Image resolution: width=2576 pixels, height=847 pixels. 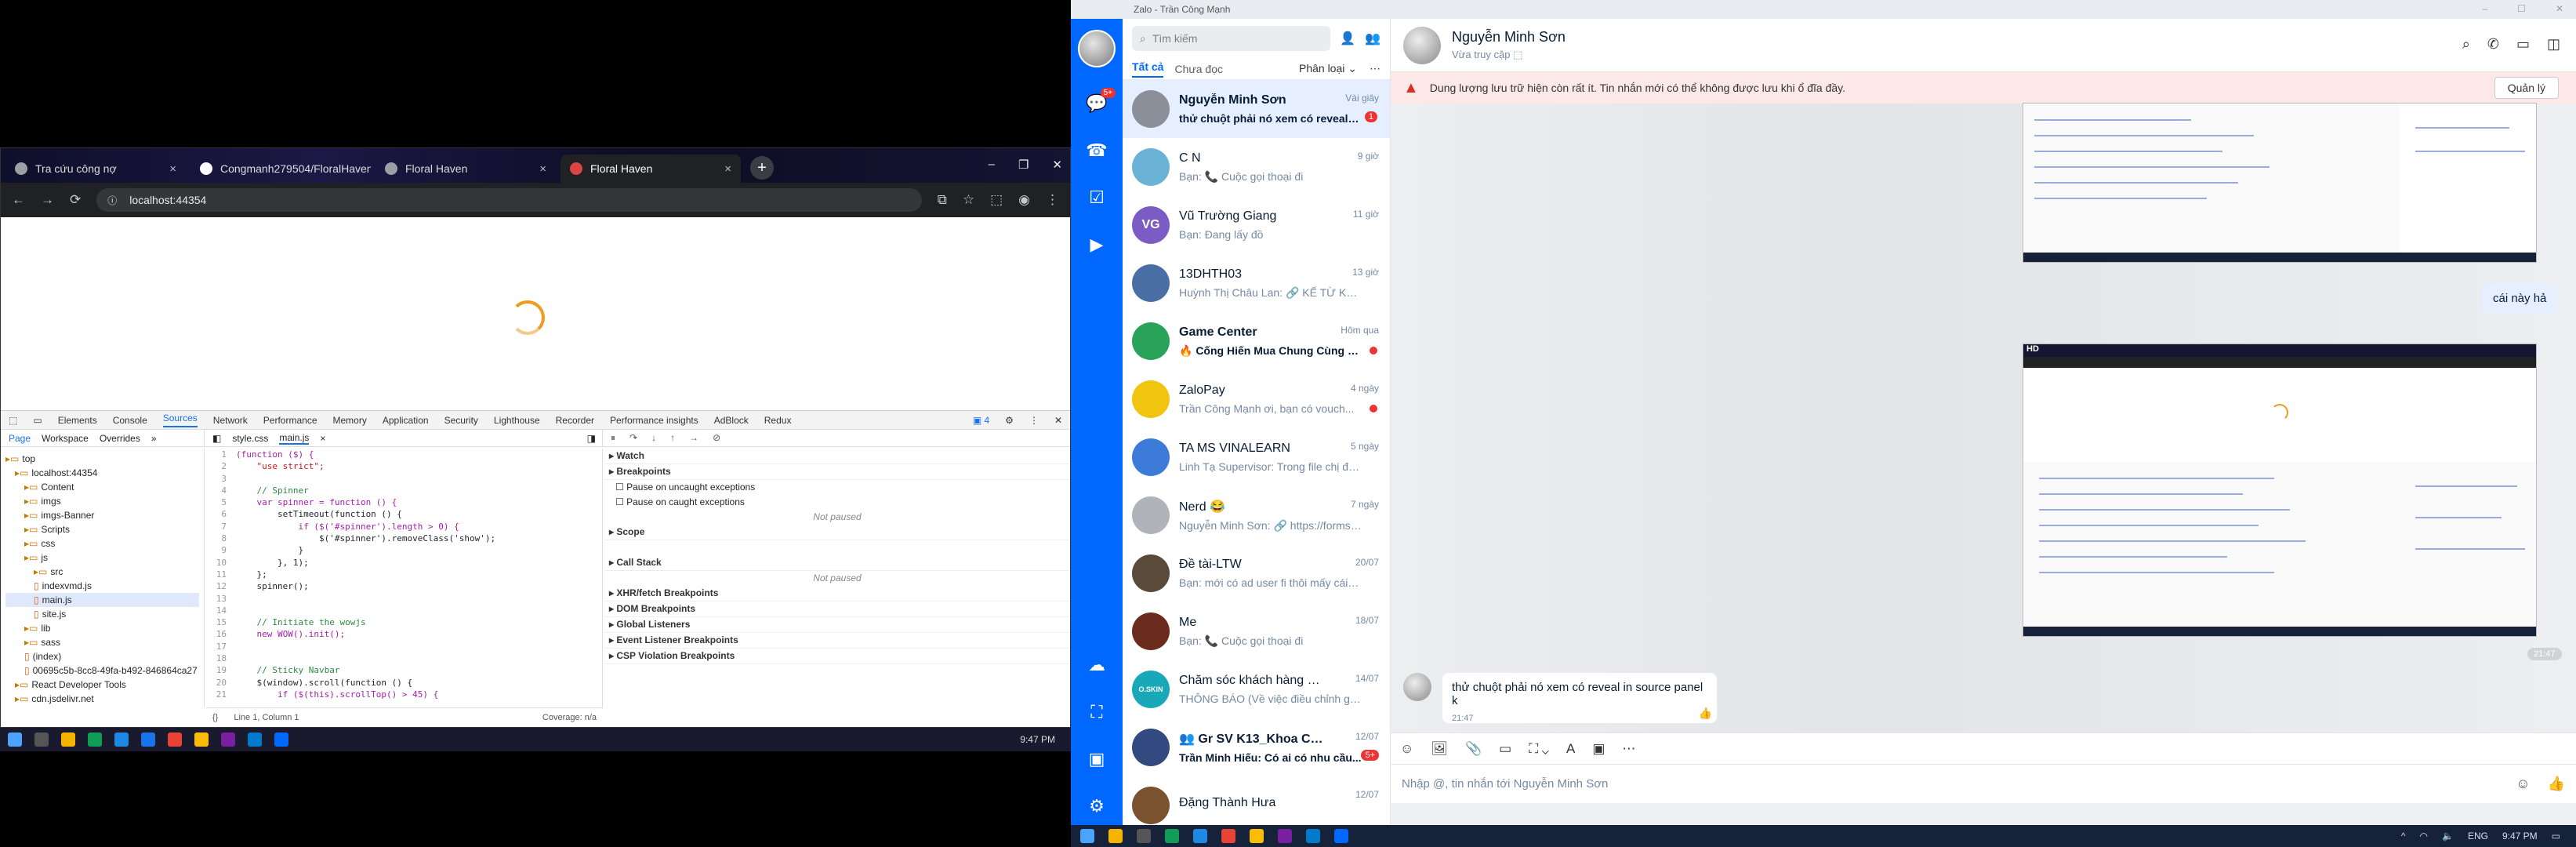 I want to click on tray-arrow-icon: ^, so click(x=2404, y=836).